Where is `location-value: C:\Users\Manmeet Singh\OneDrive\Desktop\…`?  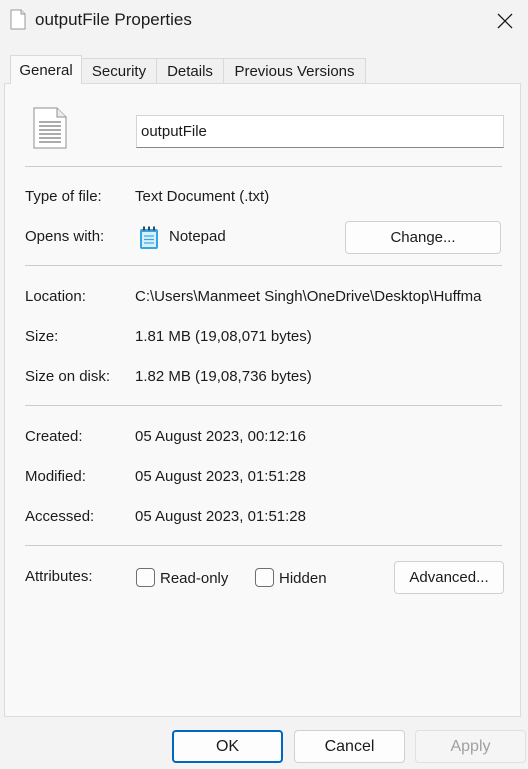 location-value: C:\Users\Manmeet Singh\OneDrive\Desktop\… is located at coordinates (308, 296).